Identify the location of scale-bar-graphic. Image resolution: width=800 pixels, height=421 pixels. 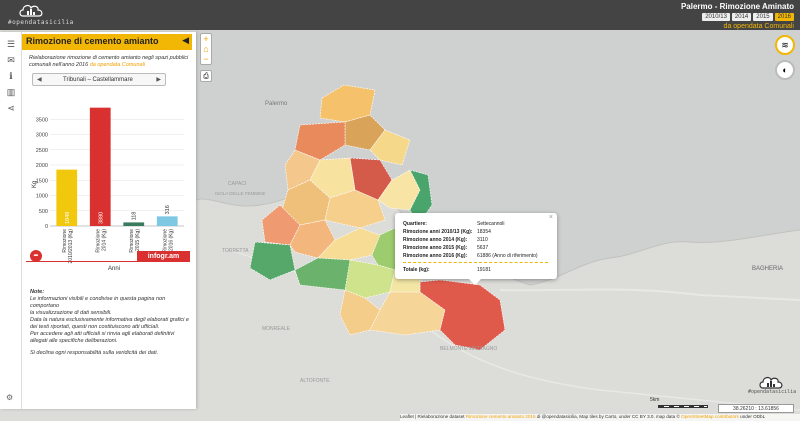
(683, 406).